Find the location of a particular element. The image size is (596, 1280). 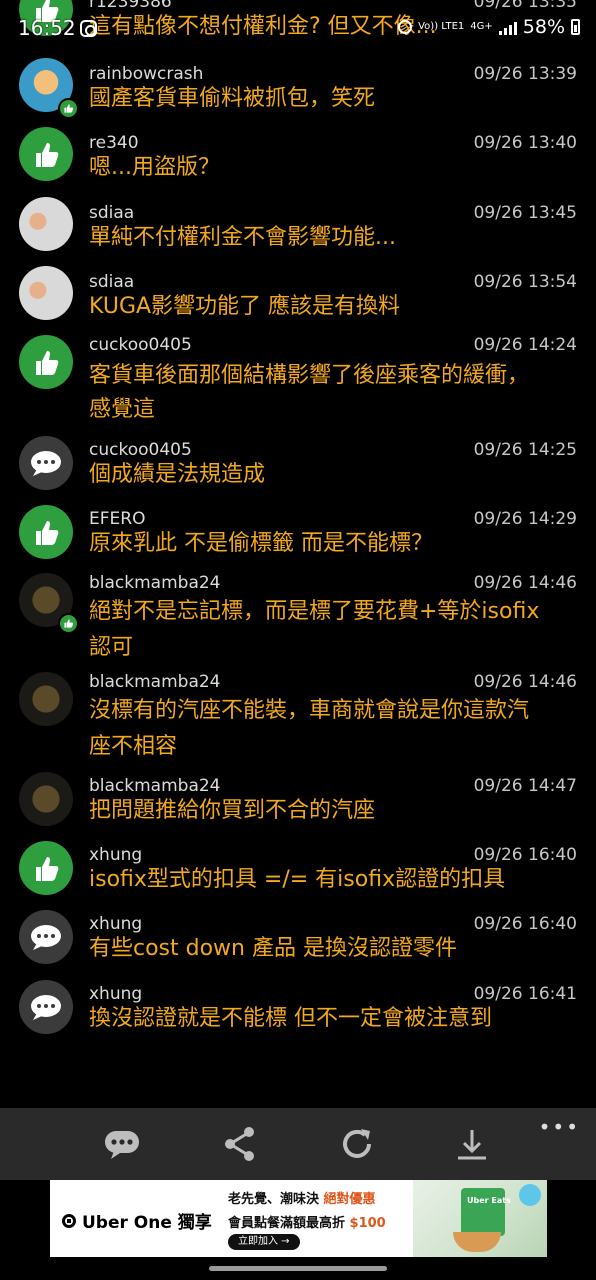

comment-time: 09/26 14:24 is located at coordinates (525, 345).